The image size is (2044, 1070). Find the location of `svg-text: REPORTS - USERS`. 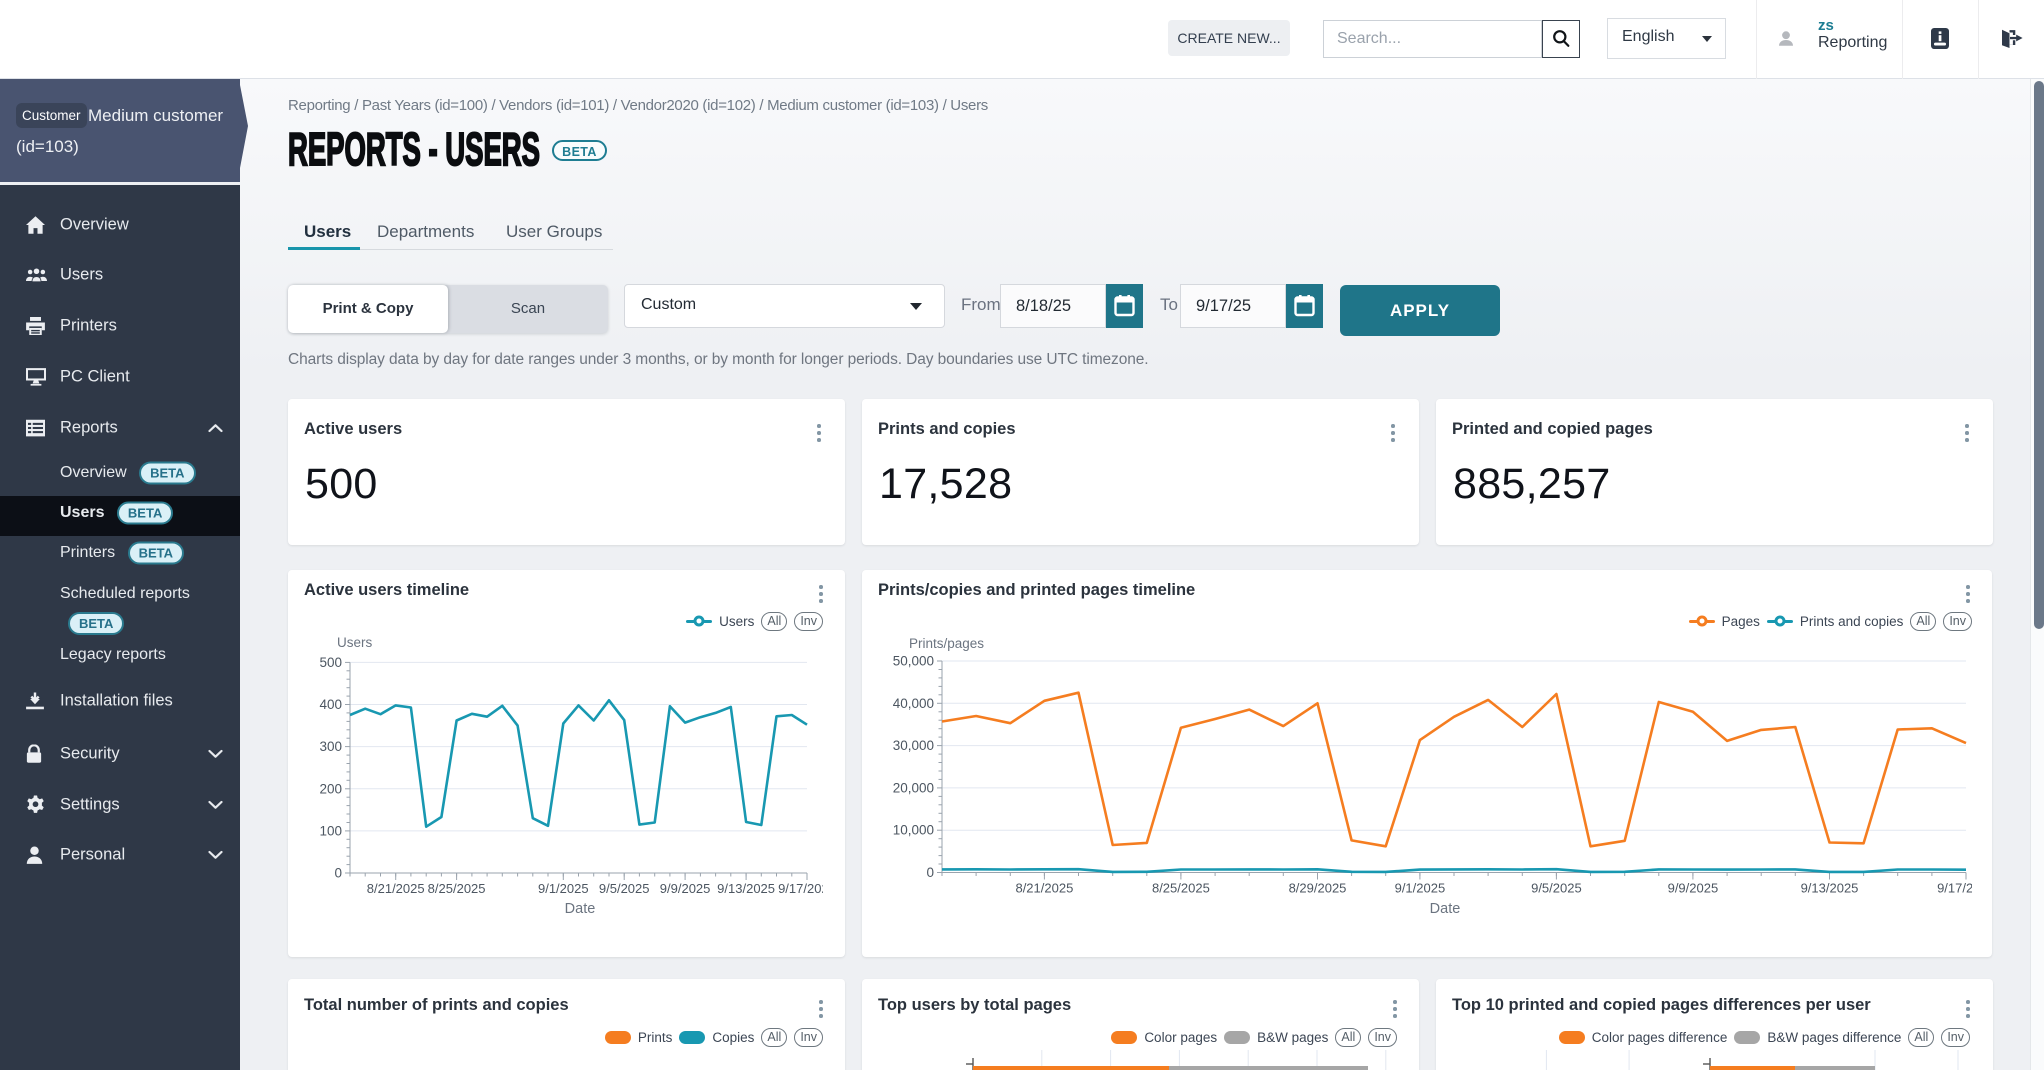

svg-text: REPORTS - USERS is located at coordinates (414, 147).